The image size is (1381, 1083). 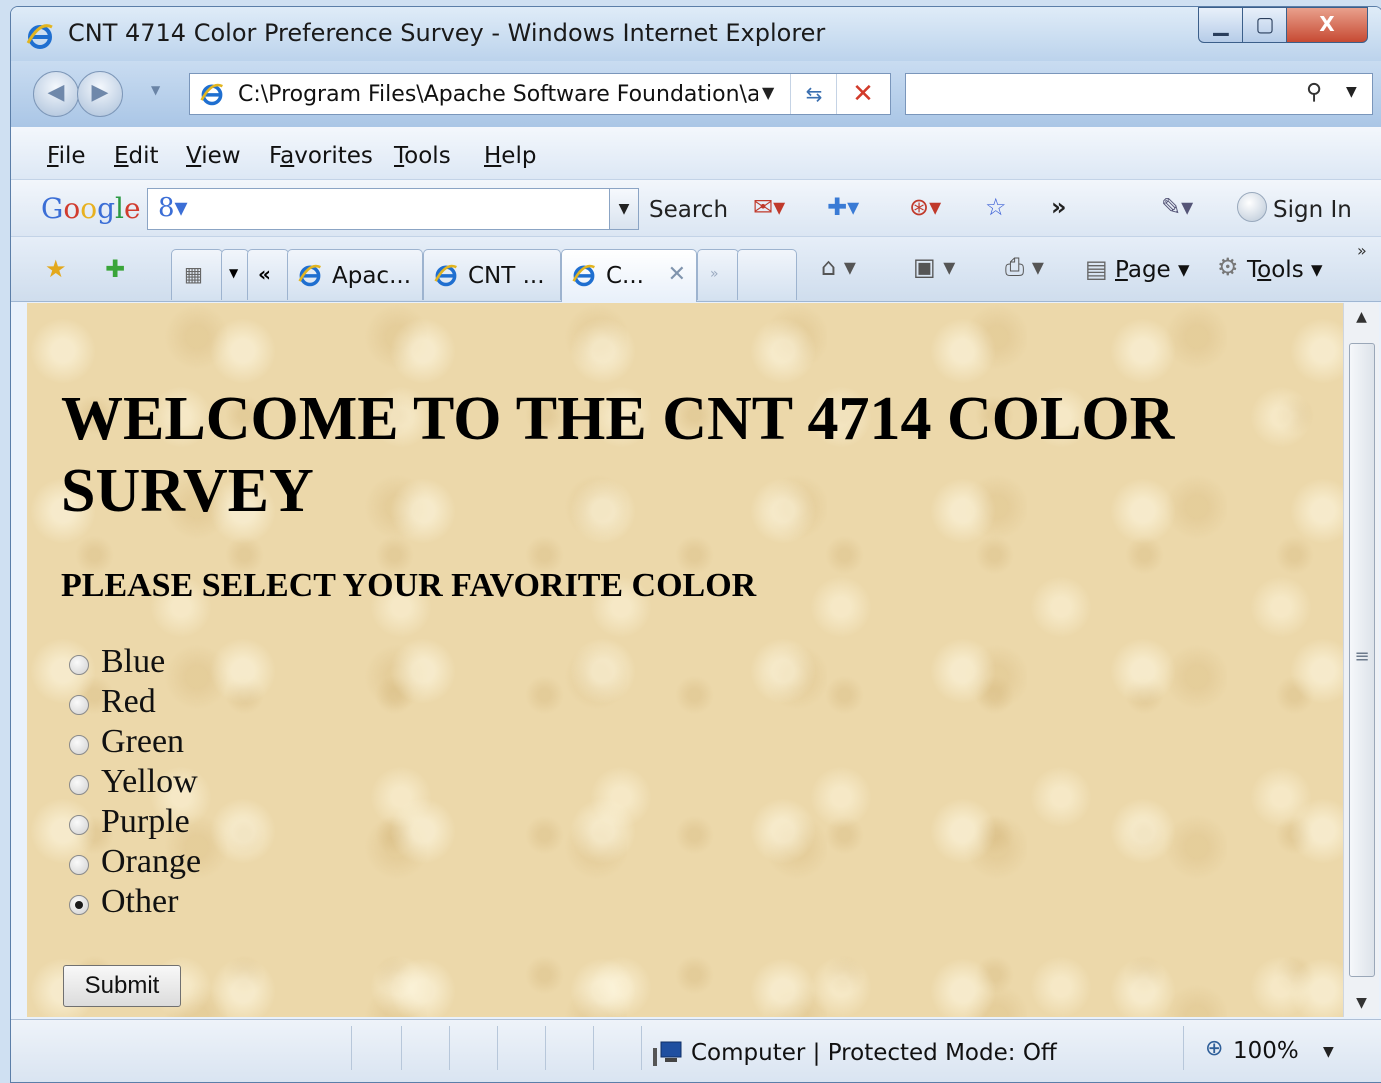 I want to click on menu-file: File, so click(x=66, y=156).